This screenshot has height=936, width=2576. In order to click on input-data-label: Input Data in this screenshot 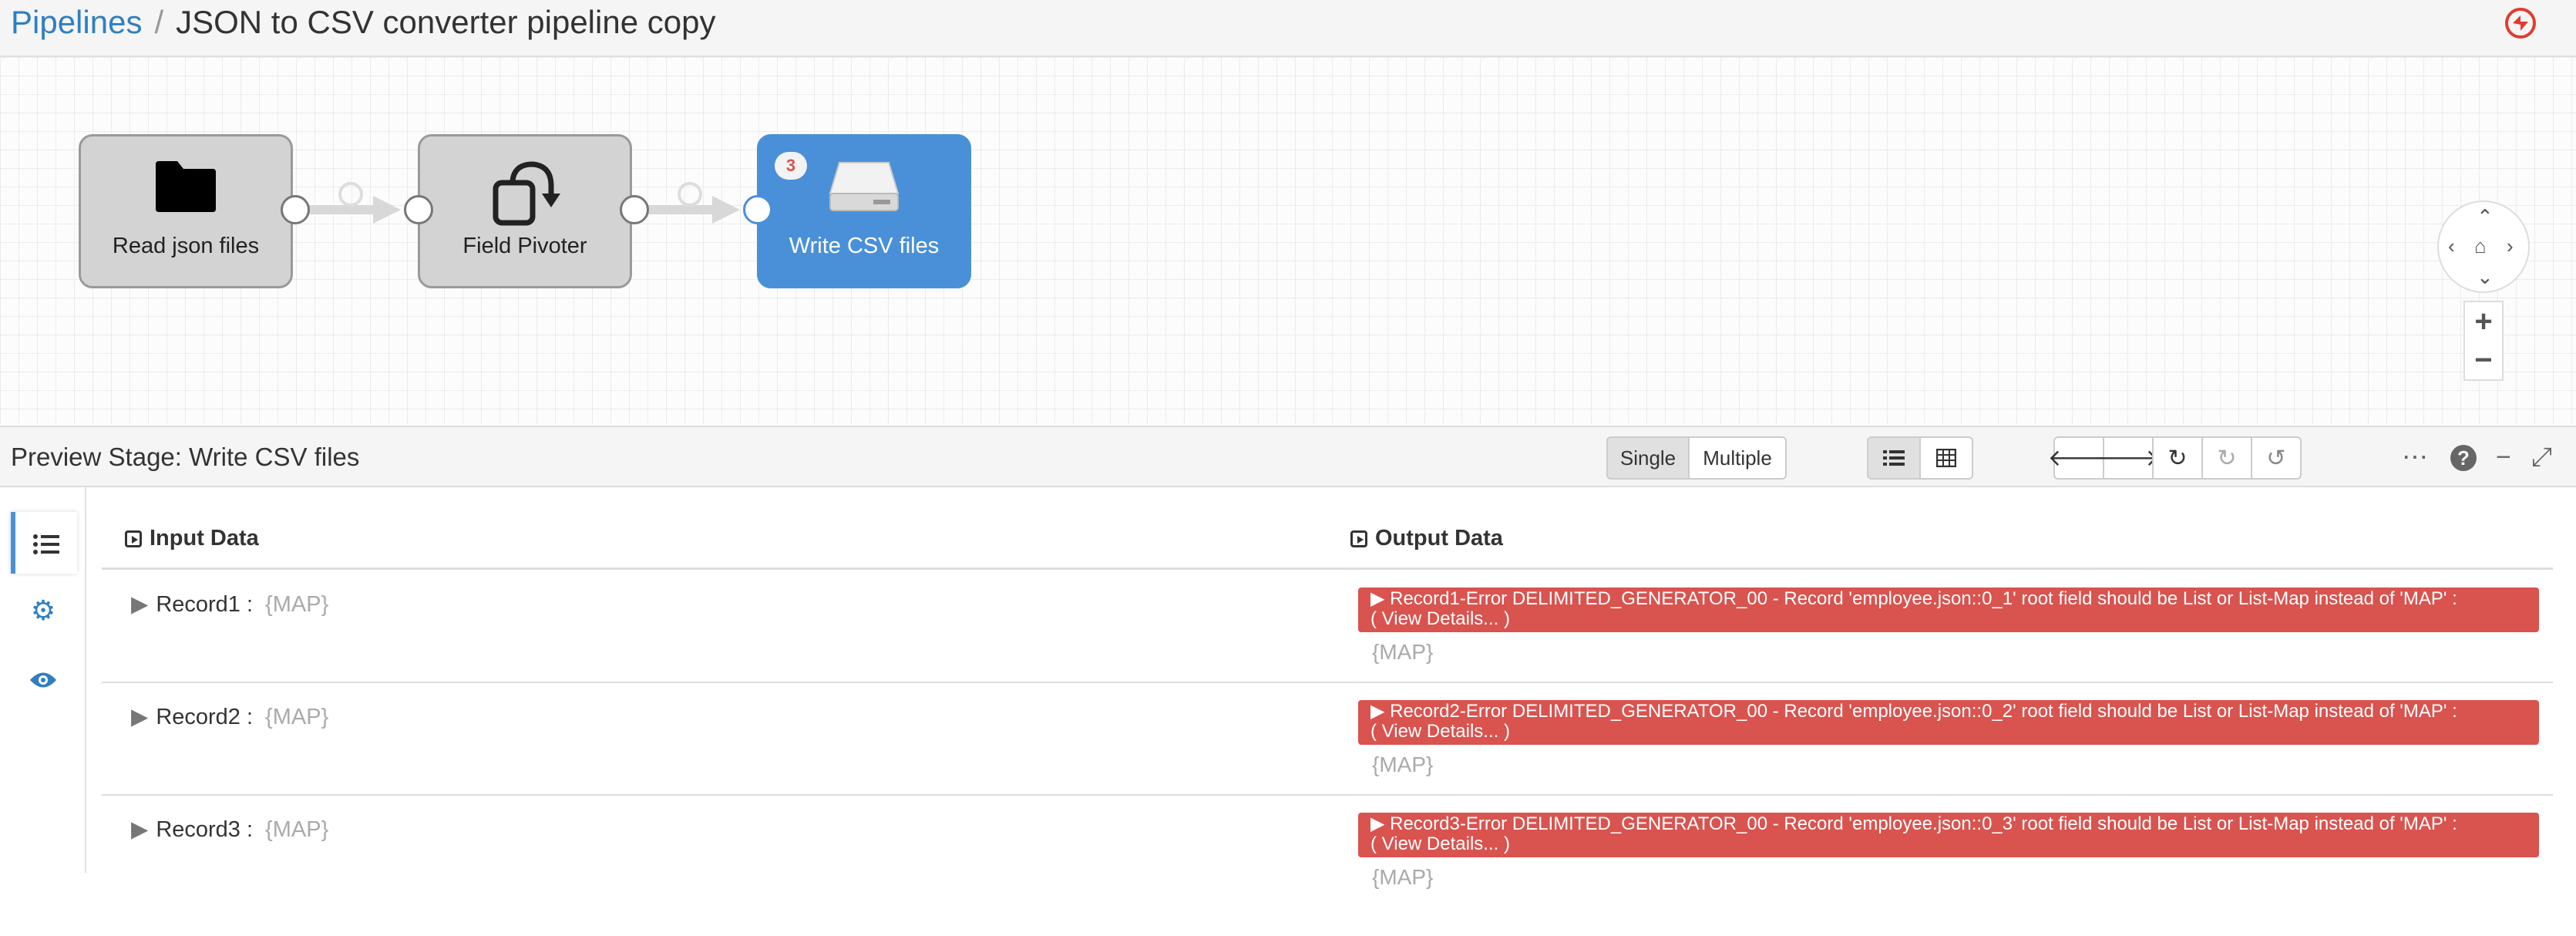, I will do `click(204, 538)`.